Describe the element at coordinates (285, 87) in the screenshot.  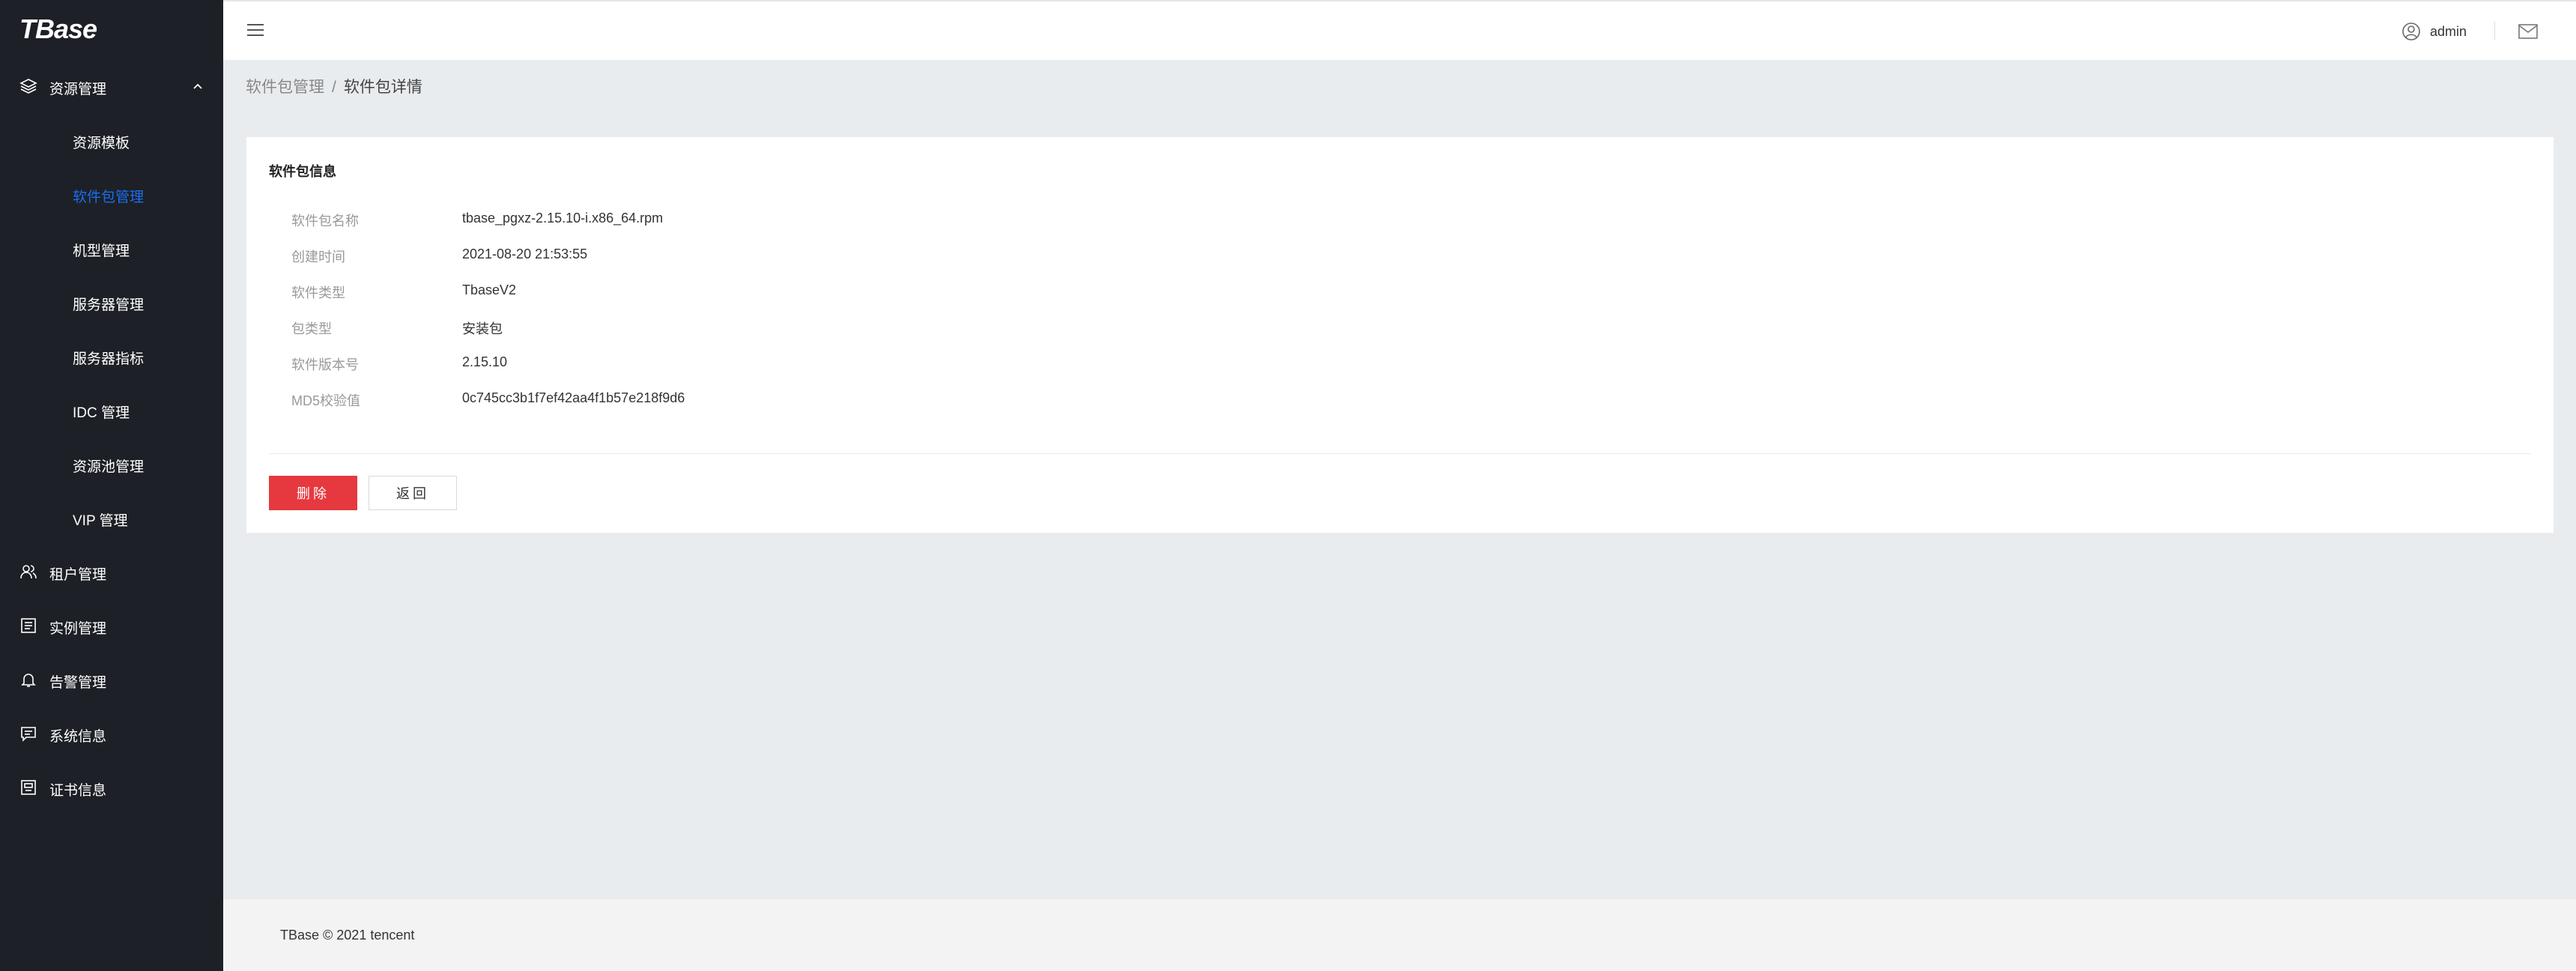
I see `breadcrumb-parent: 软件包管理` at that location.